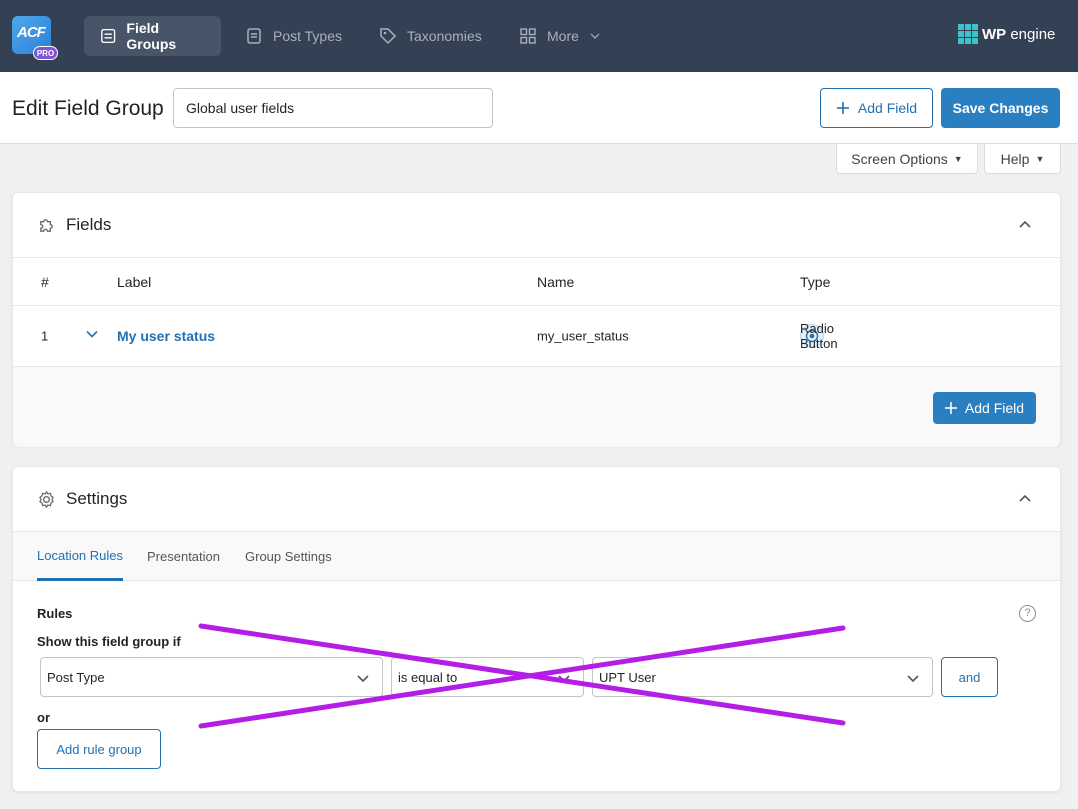 The image size is (1078, 809). Describe the element at coordinates (254, 36) in the screenshot. I see `document-icon` at that location.